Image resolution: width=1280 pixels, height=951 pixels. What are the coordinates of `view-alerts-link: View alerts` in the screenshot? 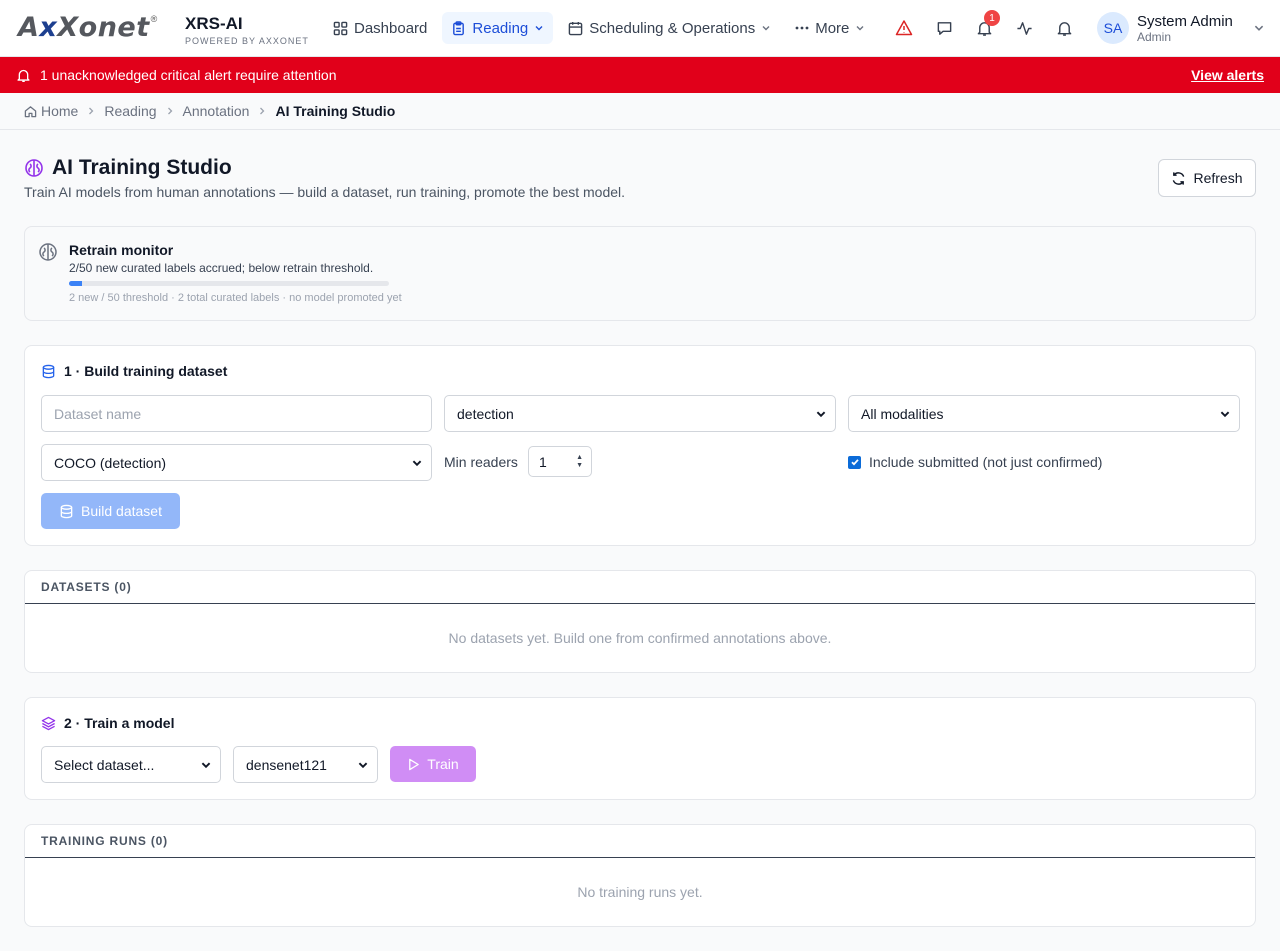 It's located at (1227, 75).